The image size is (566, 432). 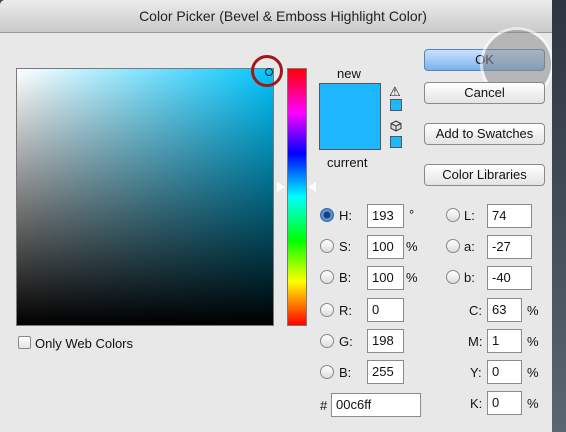 I want to click on blue-radio, so click(x=327, y=372).